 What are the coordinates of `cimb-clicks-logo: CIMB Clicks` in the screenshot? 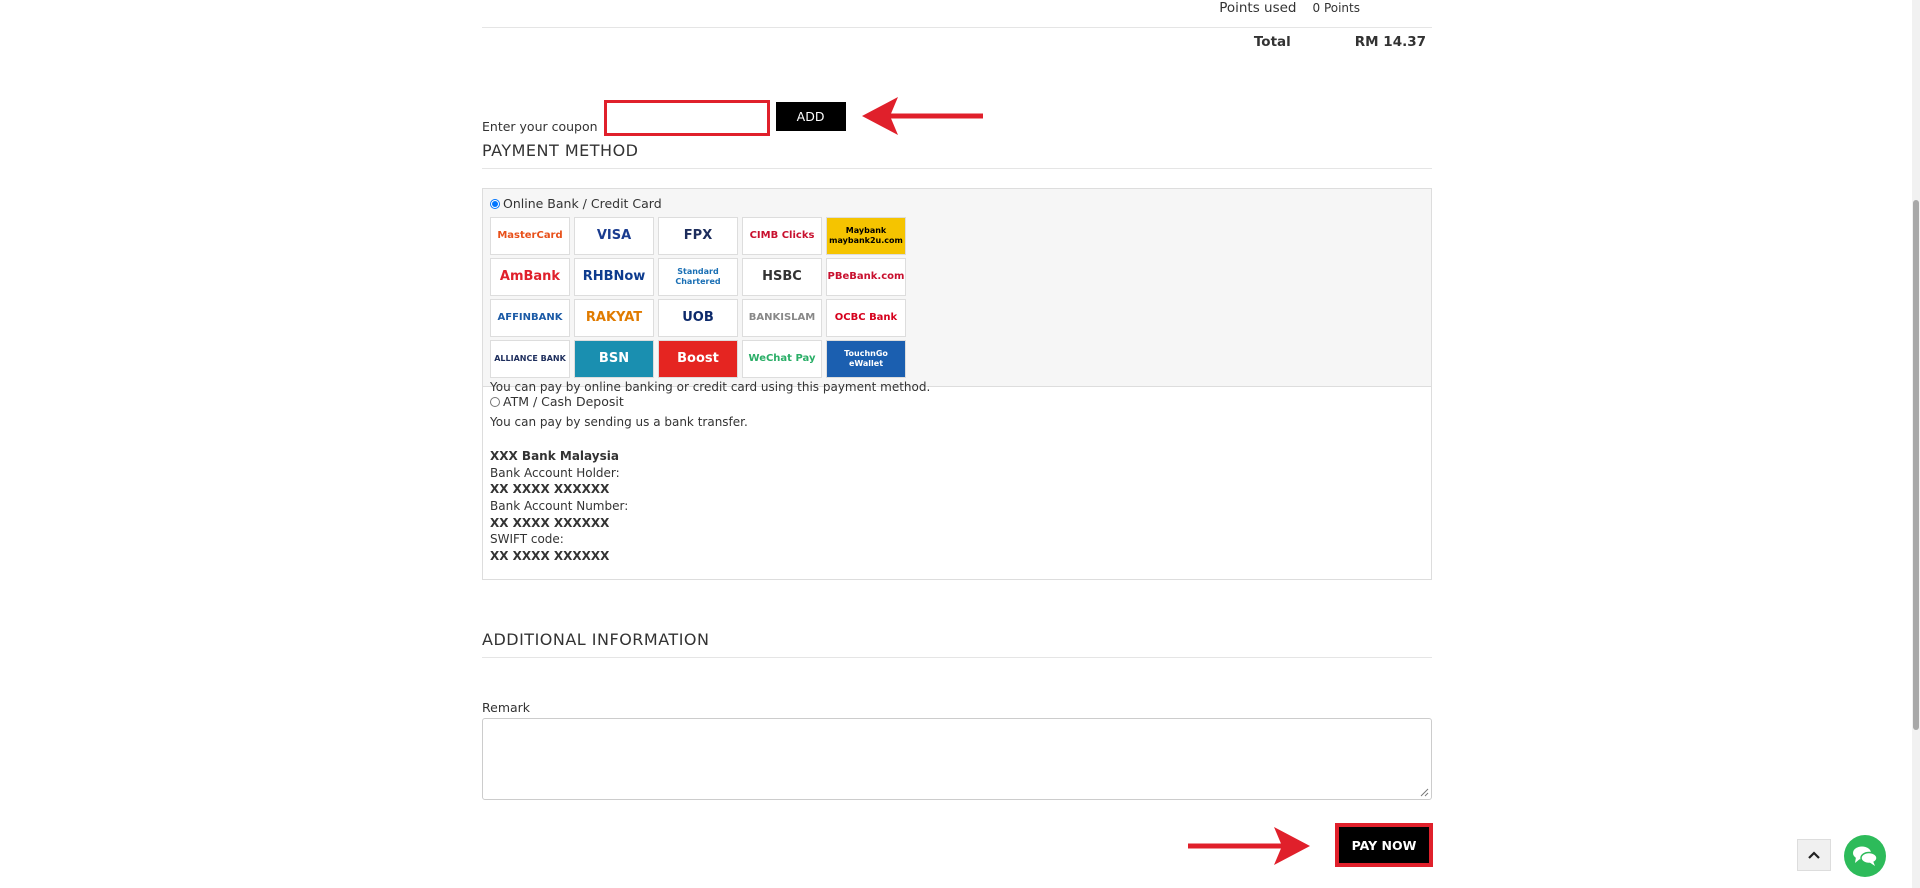 It's located at (782, 236).